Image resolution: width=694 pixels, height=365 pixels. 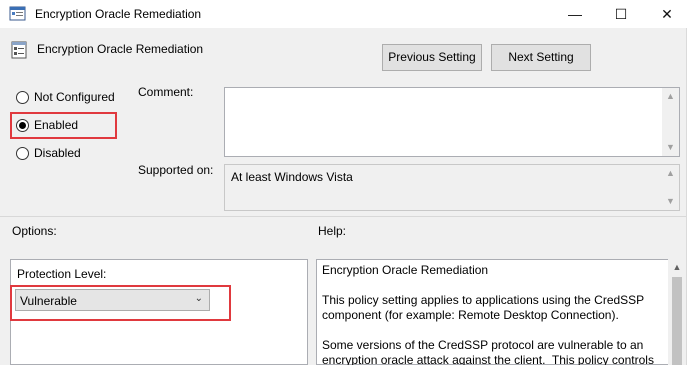 I want to click on policy-setting-icon, so click(x=19, y=50).